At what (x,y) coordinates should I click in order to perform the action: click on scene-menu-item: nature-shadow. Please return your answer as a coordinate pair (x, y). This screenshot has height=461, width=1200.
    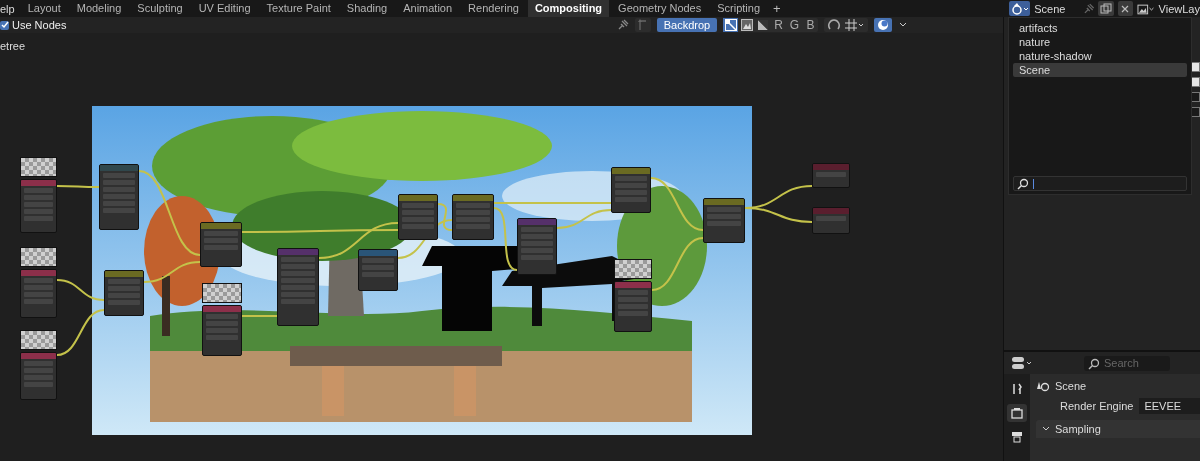
    Looking at the image, I should click on (1100, 56).